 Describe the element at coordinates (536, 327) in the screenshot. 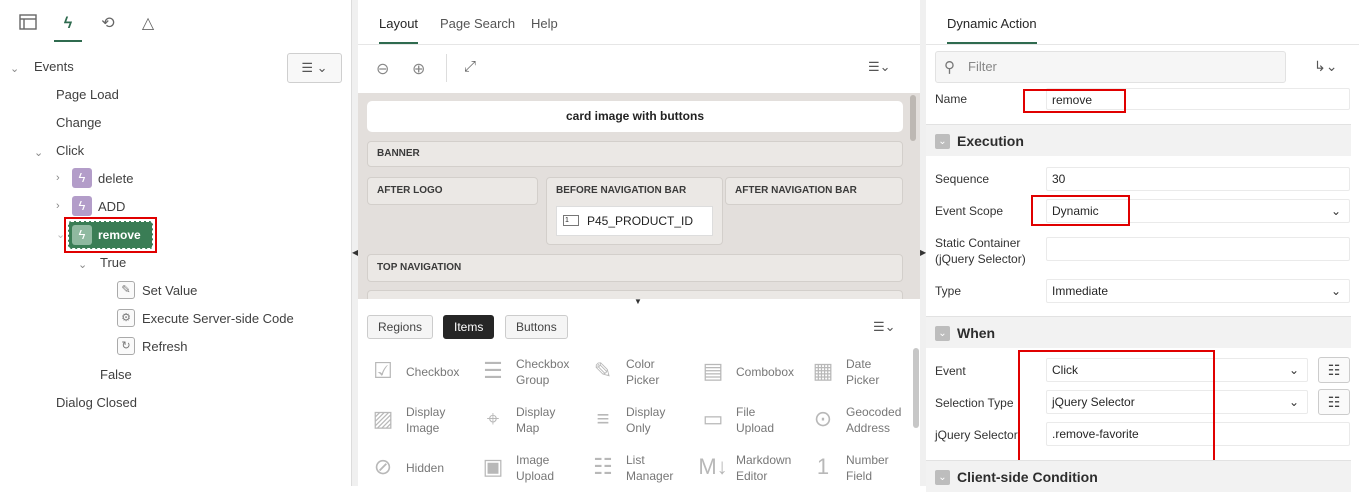

I see `gallery-tab-buttons: Buttons` at that location.